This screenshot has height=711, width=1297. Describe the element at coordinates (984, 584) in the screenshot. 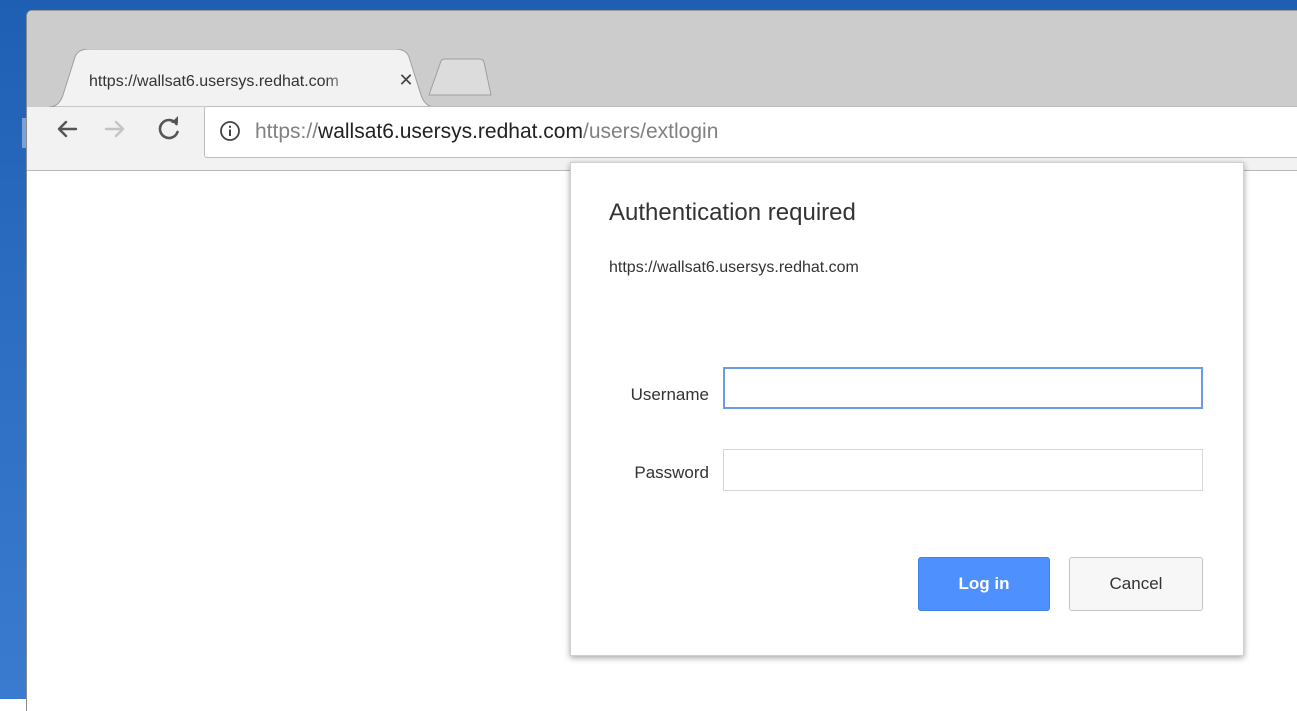

I see `login-button: Log in` at that location.